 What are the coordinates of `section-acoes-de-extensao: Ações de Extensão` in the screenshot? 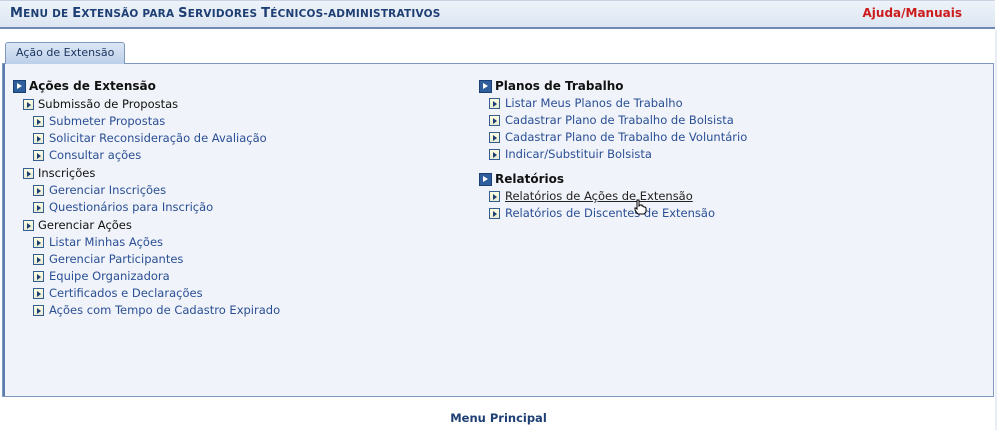 It's located at (146, 86).